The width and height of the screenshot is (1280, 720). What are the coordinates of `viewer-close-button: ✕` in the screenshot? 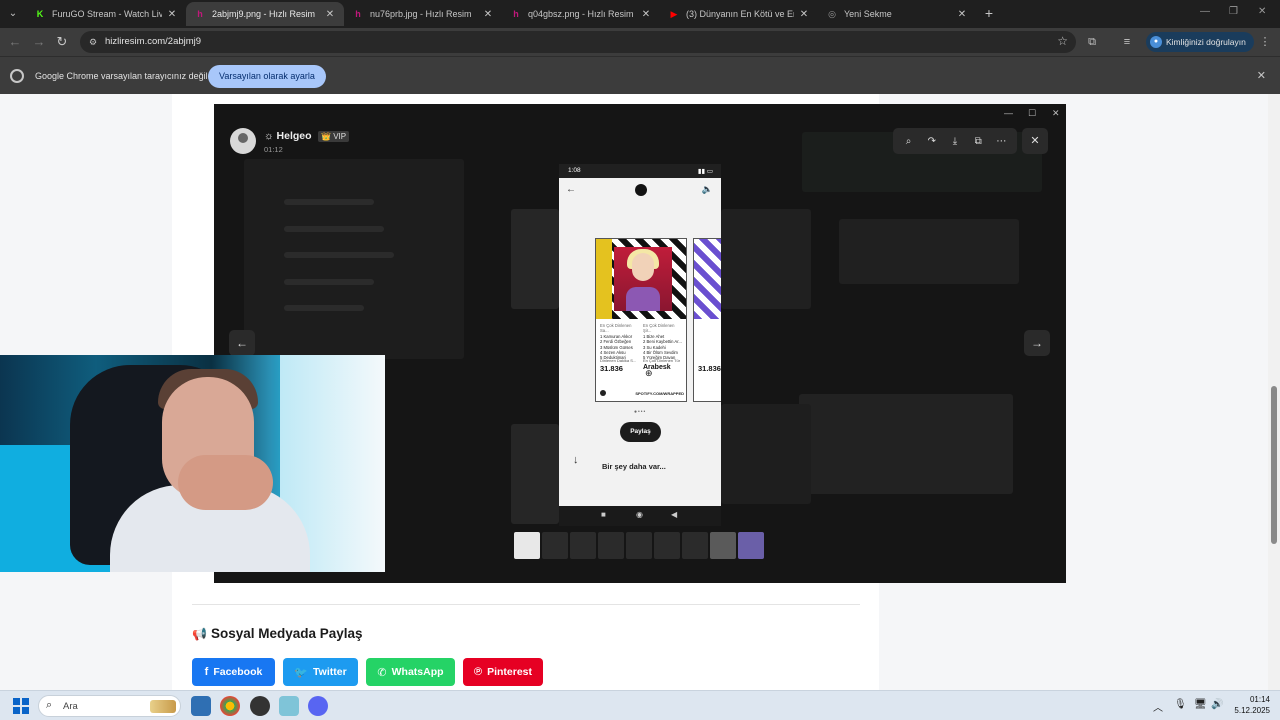 It's located at (1035, 141).